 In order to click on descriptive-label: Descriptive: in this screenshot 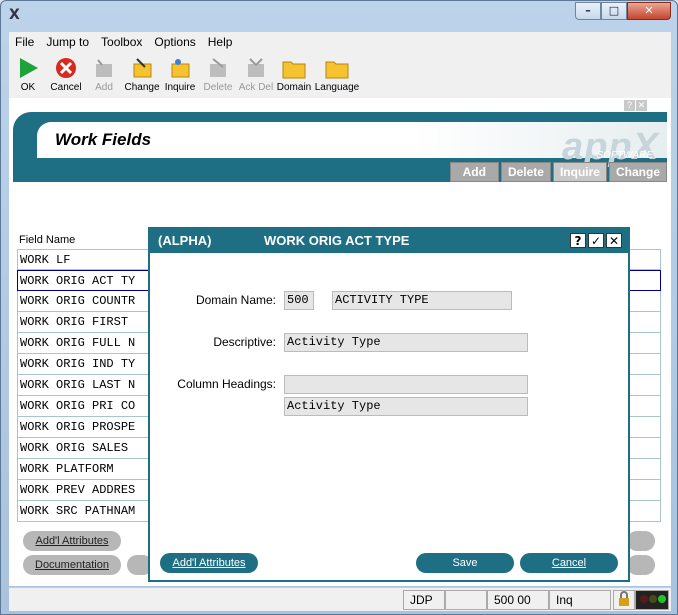, I will do `click(244, 342)`.